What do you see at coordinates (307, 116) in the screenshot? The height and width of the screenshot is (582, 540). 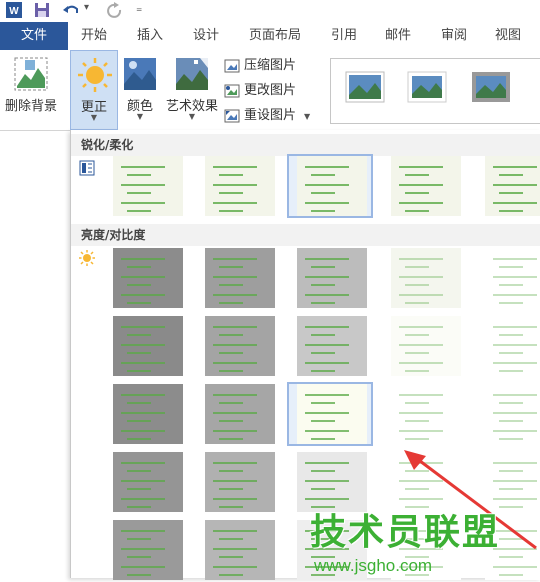 I see `reset-picture-dropdown-icon: ▼` at bounding box center [307, 116].